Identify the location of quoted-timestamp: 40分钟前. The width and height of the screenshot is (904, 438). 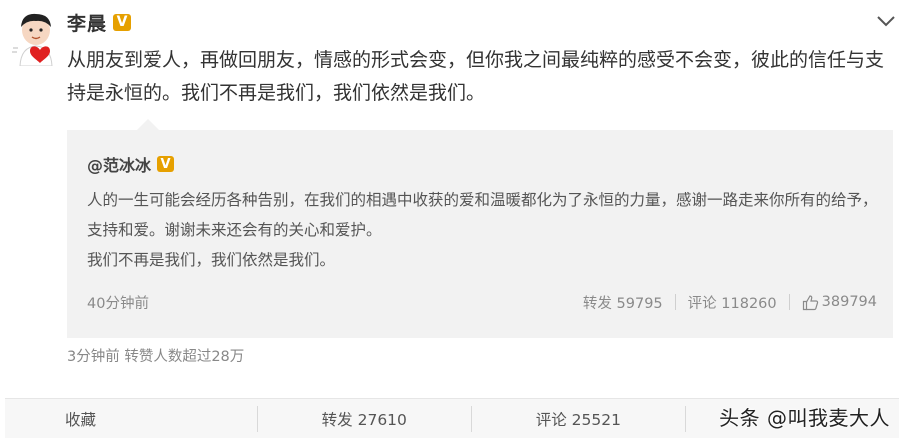
(335, 302).